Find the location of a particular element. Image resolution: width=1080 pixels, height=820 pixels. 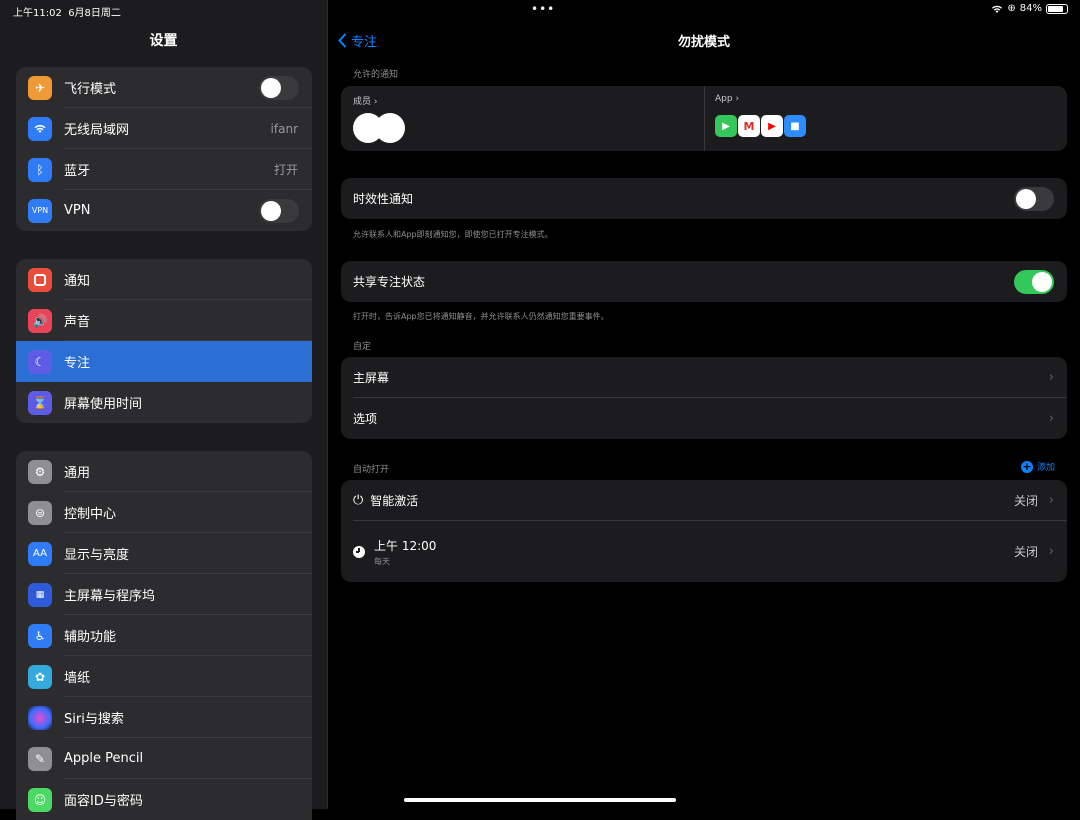

options-label: 选项 is located at coordinates (365, 419).